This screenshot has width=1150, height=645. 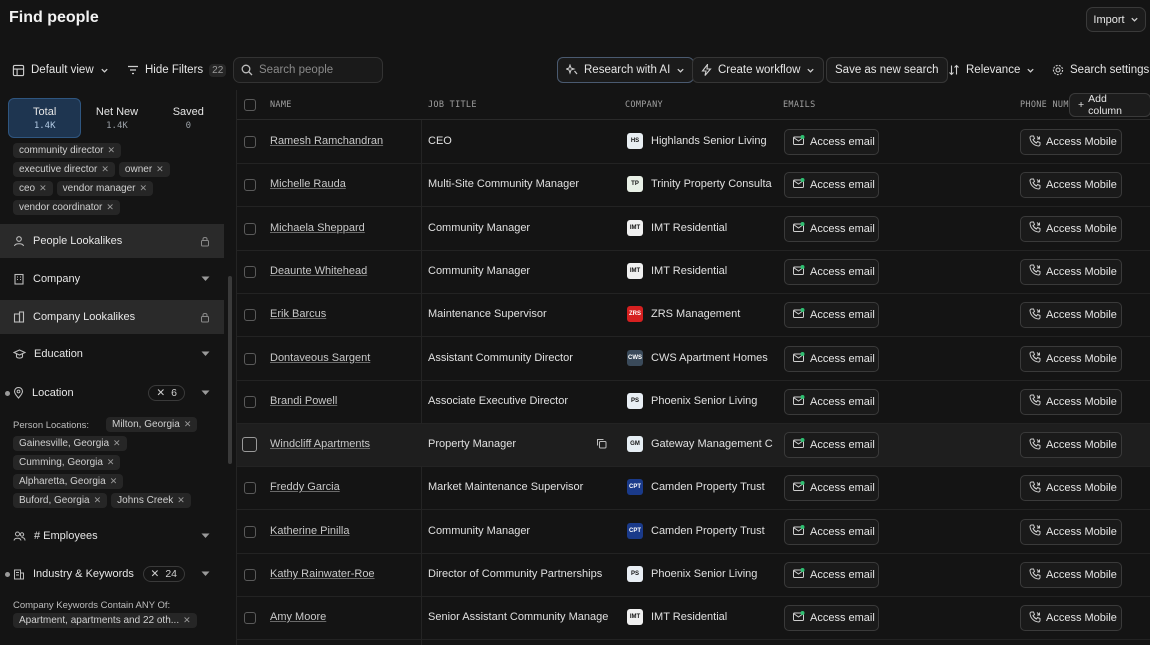 I want to click on company-cell: HS Highlands Senior Living, so click(x=700, y=141).